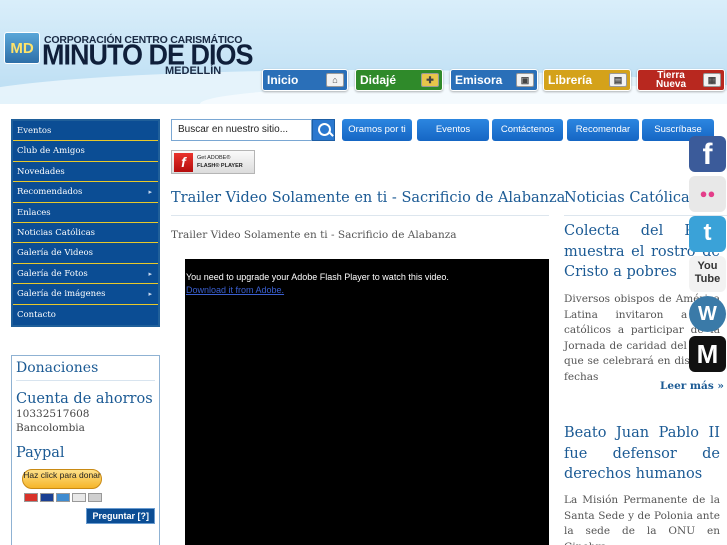 The image size is (727, 545). Describe the element at coordinates (305, 80) in the screenshot. I see `topnav-inicio: Inicio ⌂` at that location.